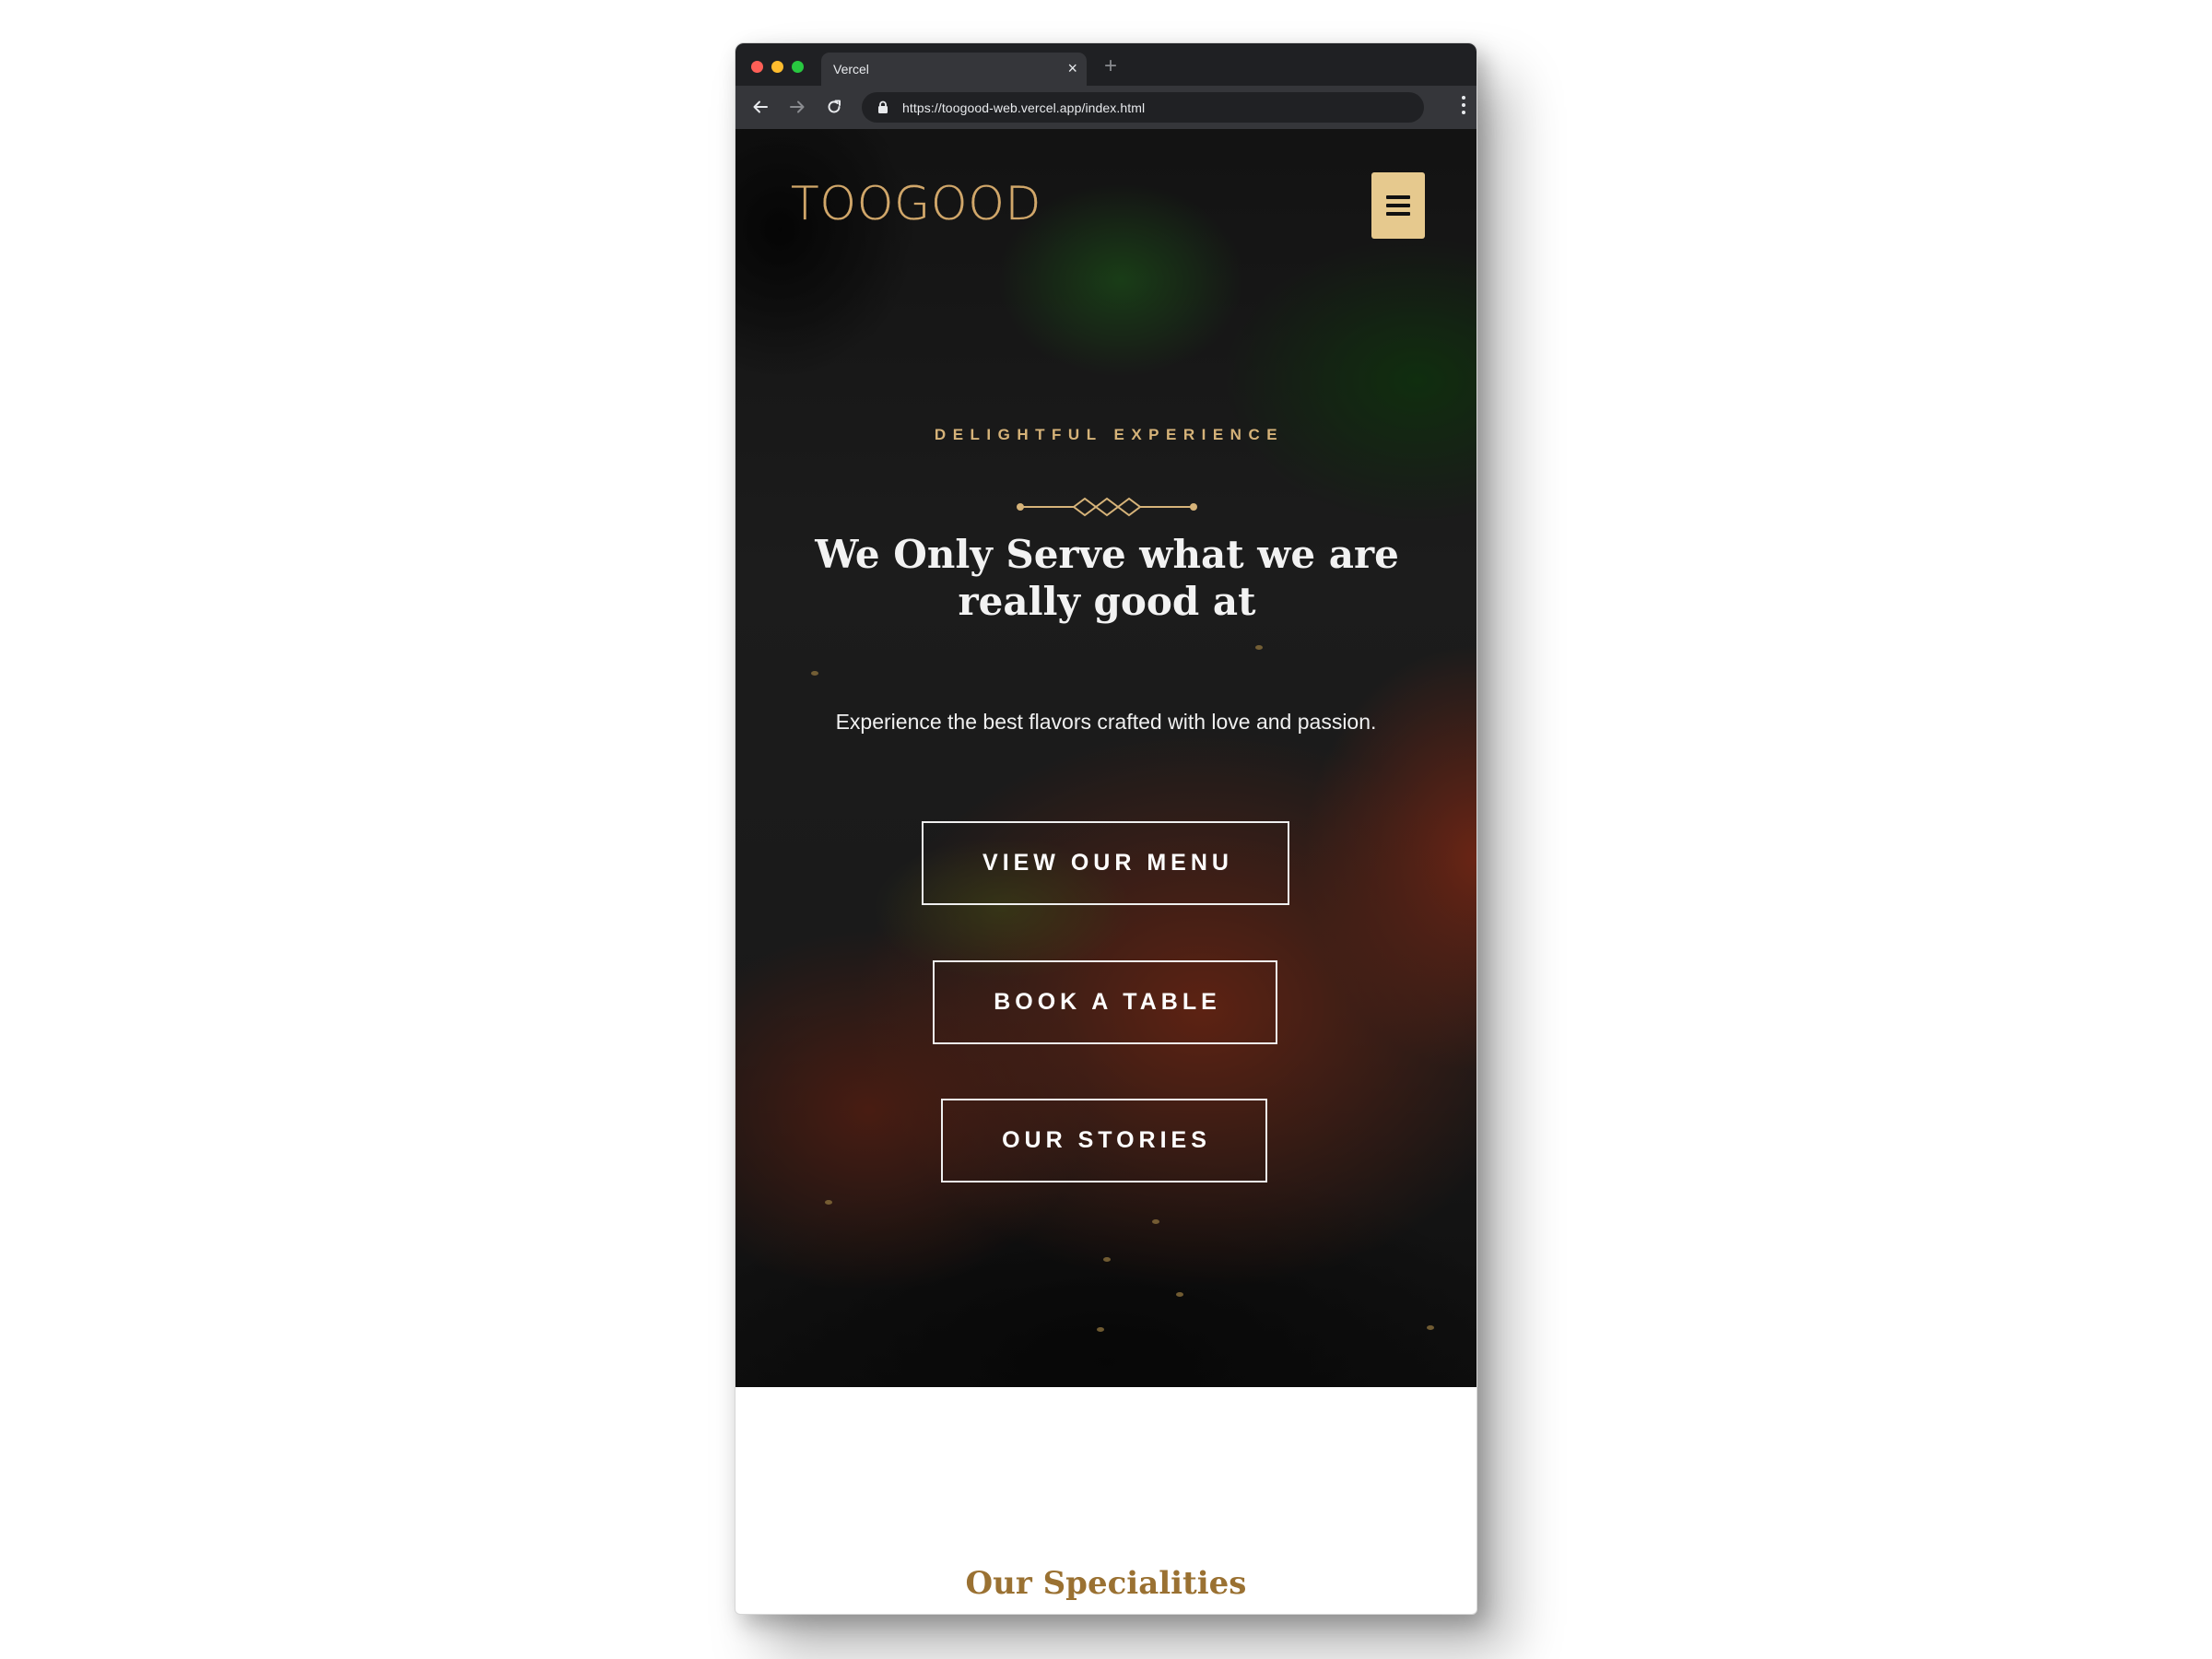  I want to click on hero-headline: We Only Serve what we are really good at, so click(1107, 578).